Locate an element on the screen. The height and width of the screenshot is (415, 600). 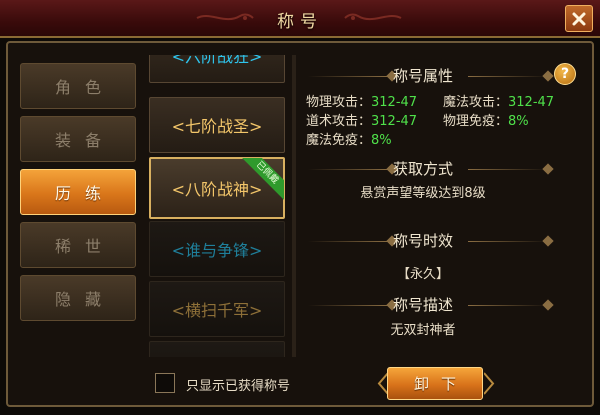
obtain-header: 获取方式 is located at coordinates (445, 169).